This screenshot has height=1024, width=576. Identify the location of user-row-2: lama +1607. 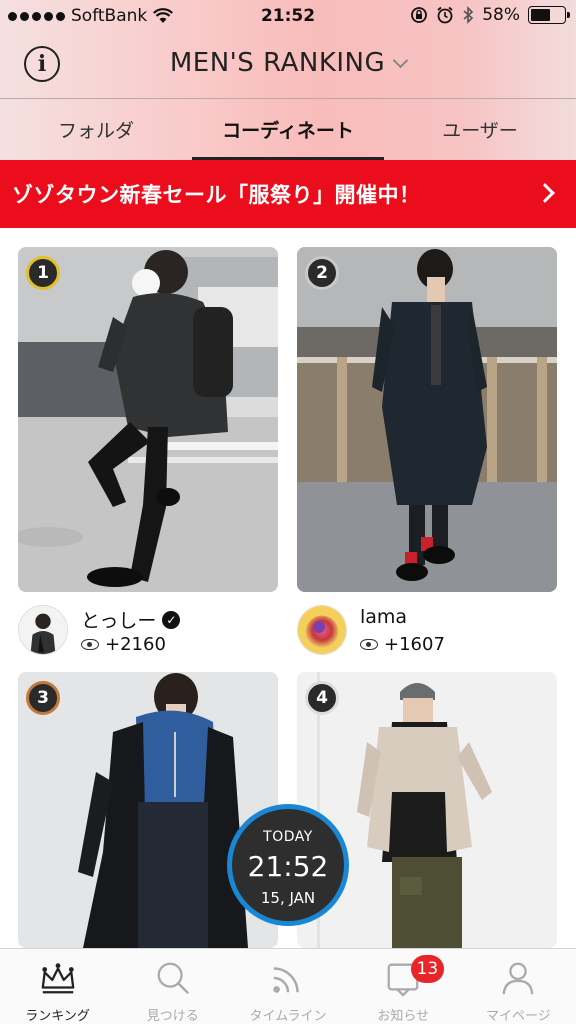
(427, 630).